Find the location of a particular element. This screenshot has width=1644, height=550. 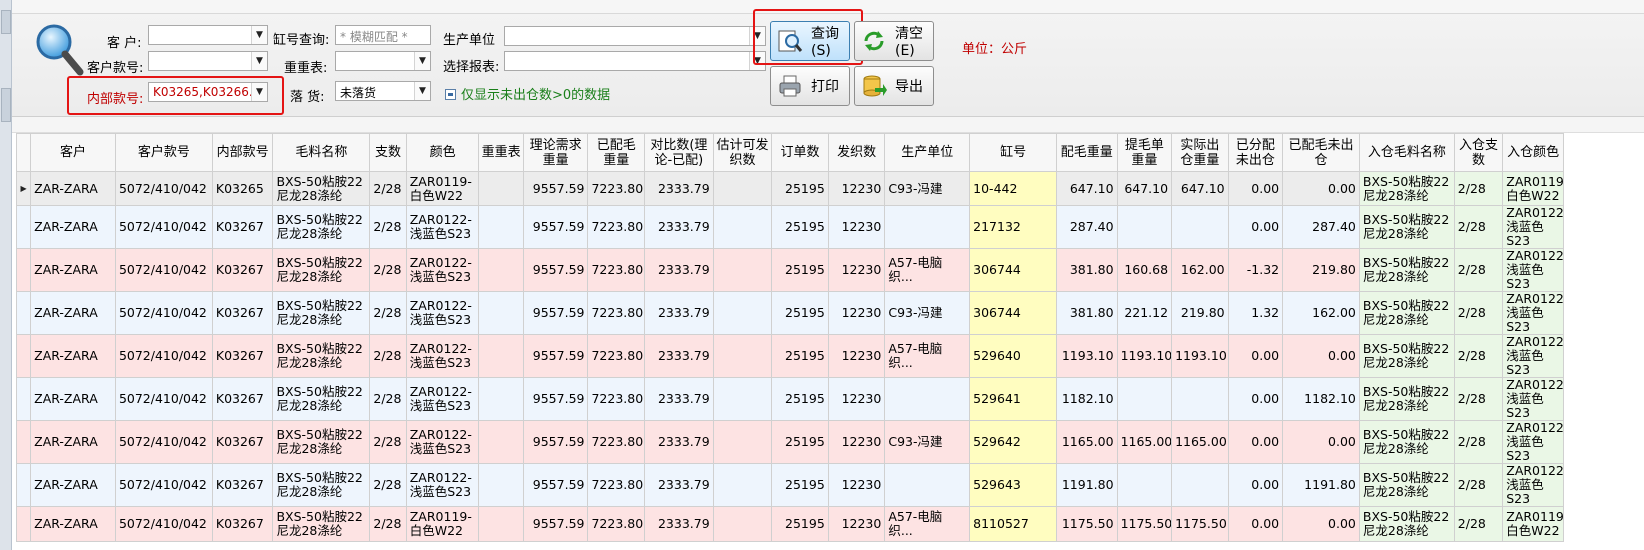

column-header: 毛料名称 is located at coordinates (321, 152).